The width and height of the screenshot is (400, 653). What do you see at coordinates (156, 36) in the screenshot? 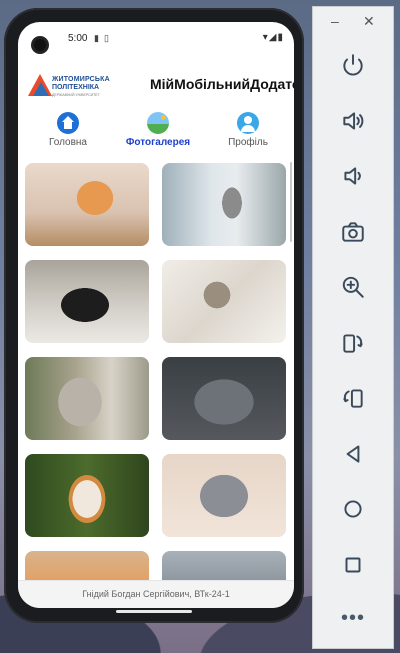
I see `status-bar: 5:00 ▮ ▯ ▾◢▮` at bounding box center [156, 36].